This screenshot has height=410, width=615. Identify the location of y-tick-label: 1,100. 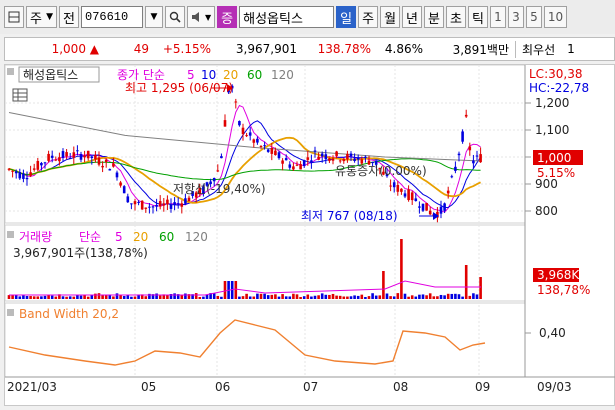
(552, 130).